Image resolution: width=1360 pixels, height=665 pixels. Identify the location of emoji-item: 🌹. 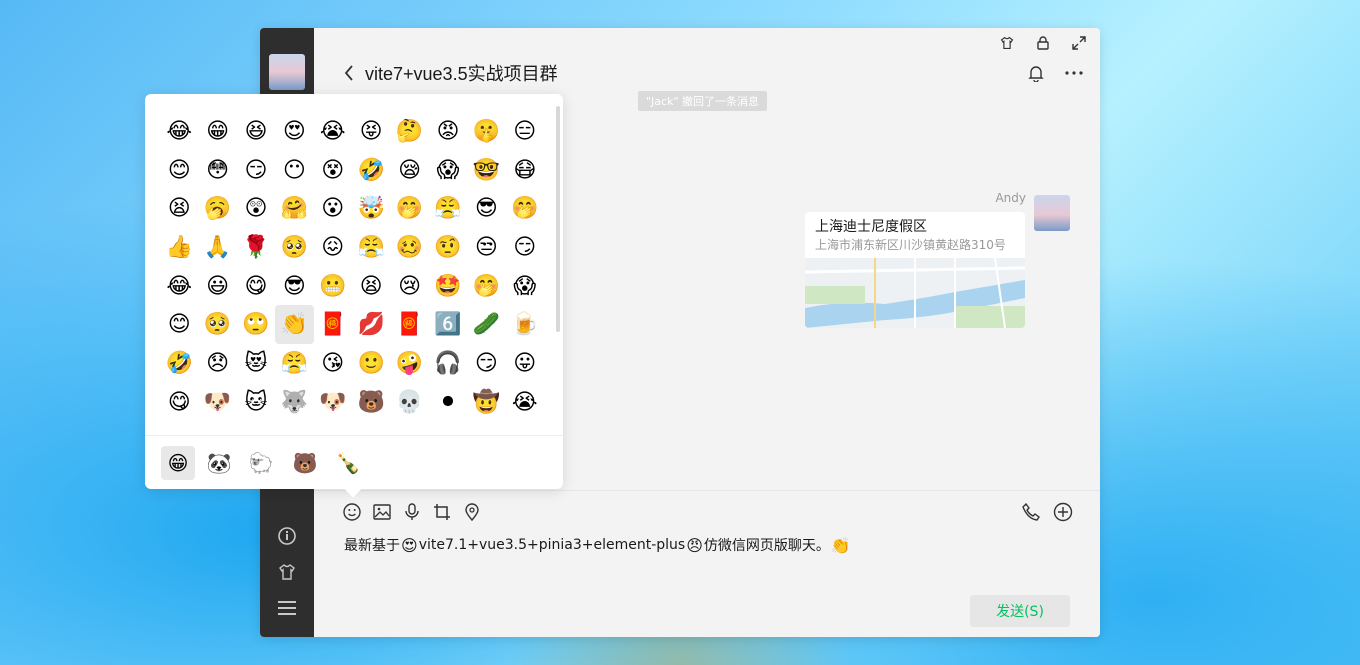
(256, 247).